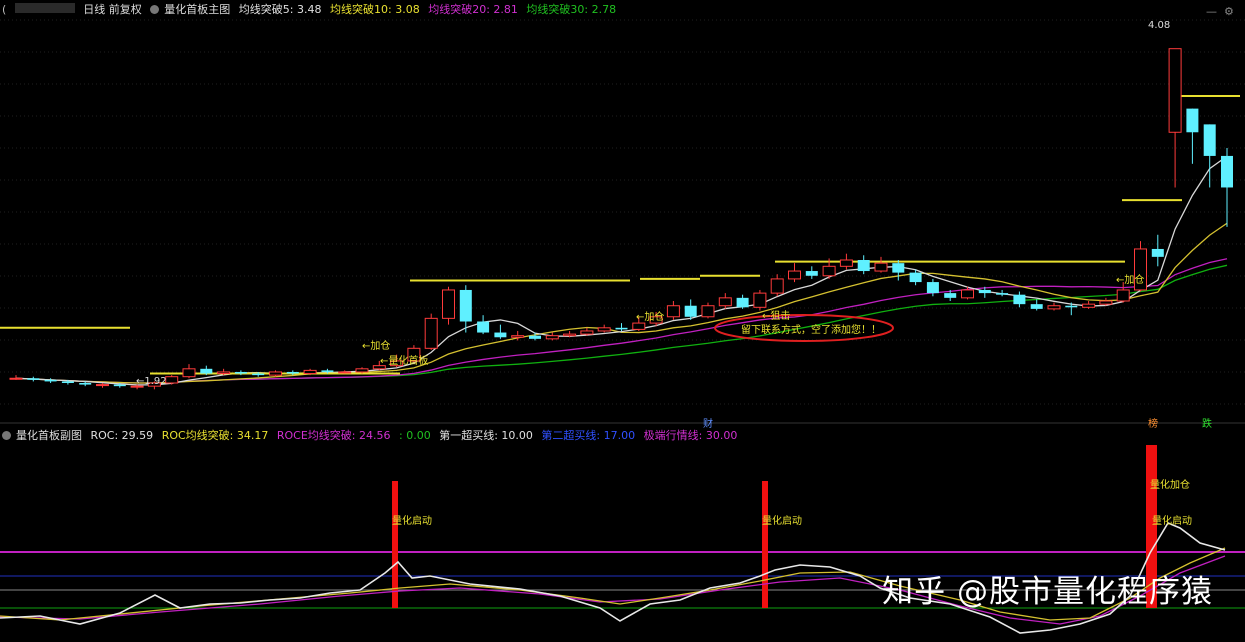 The image size is (1245, 642). I want to click on signal-label-qidong-2: 量化启动, so click(782, 521).